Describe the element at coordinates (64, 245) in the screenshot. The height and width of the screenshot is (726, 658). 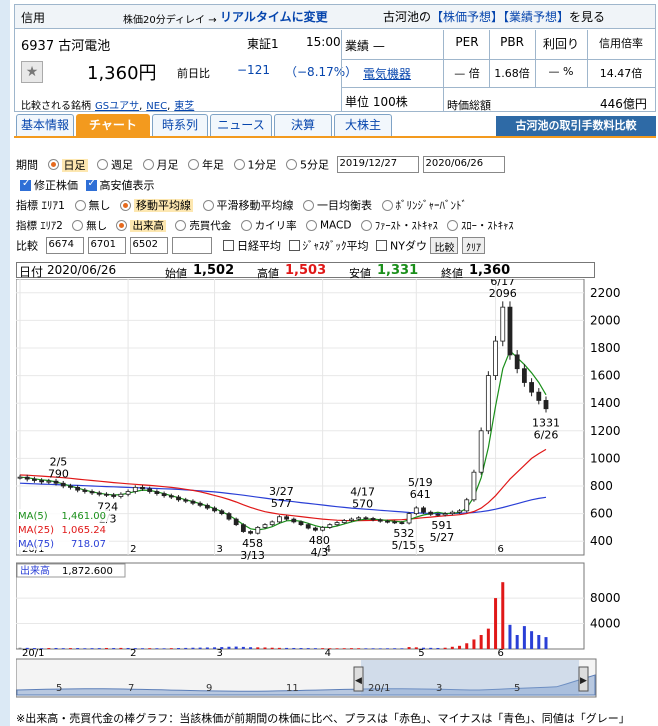
I see `compare-code-input: 6674` at that location.